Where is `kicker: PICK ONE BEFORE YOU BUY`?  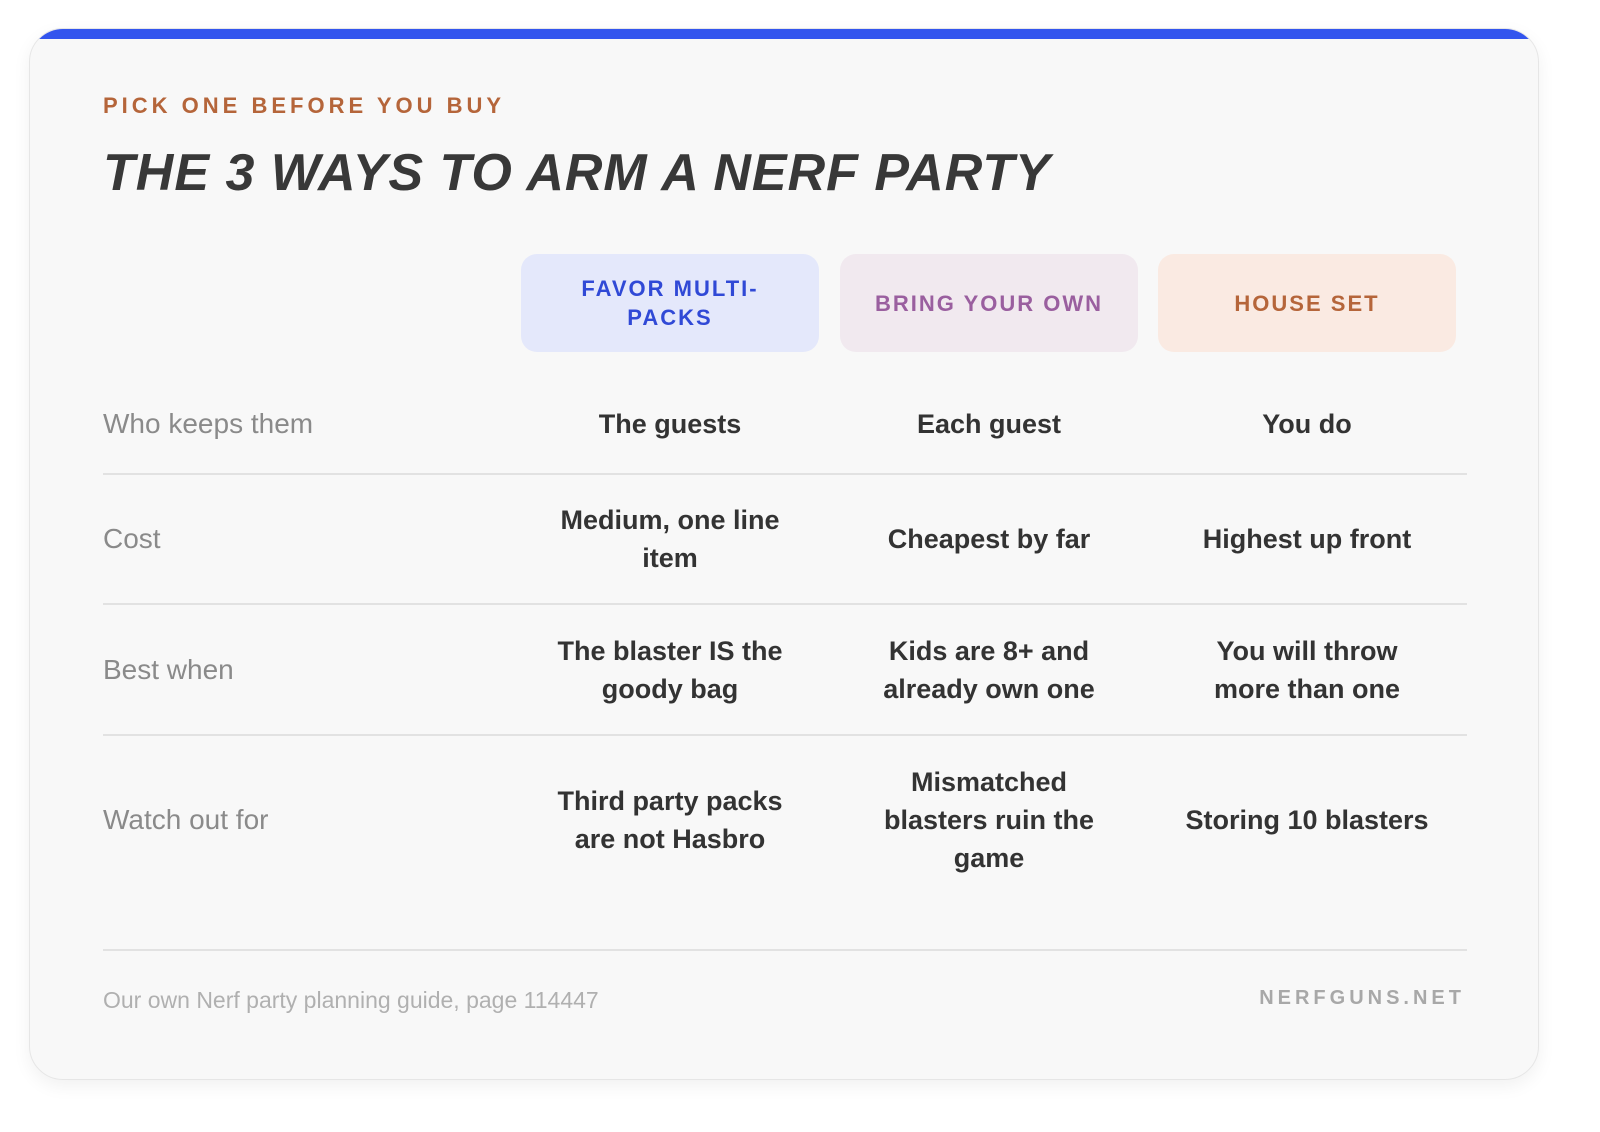 kicker: PICK ONE BEFORE YOU BUY is located at coordinates (304, 105).